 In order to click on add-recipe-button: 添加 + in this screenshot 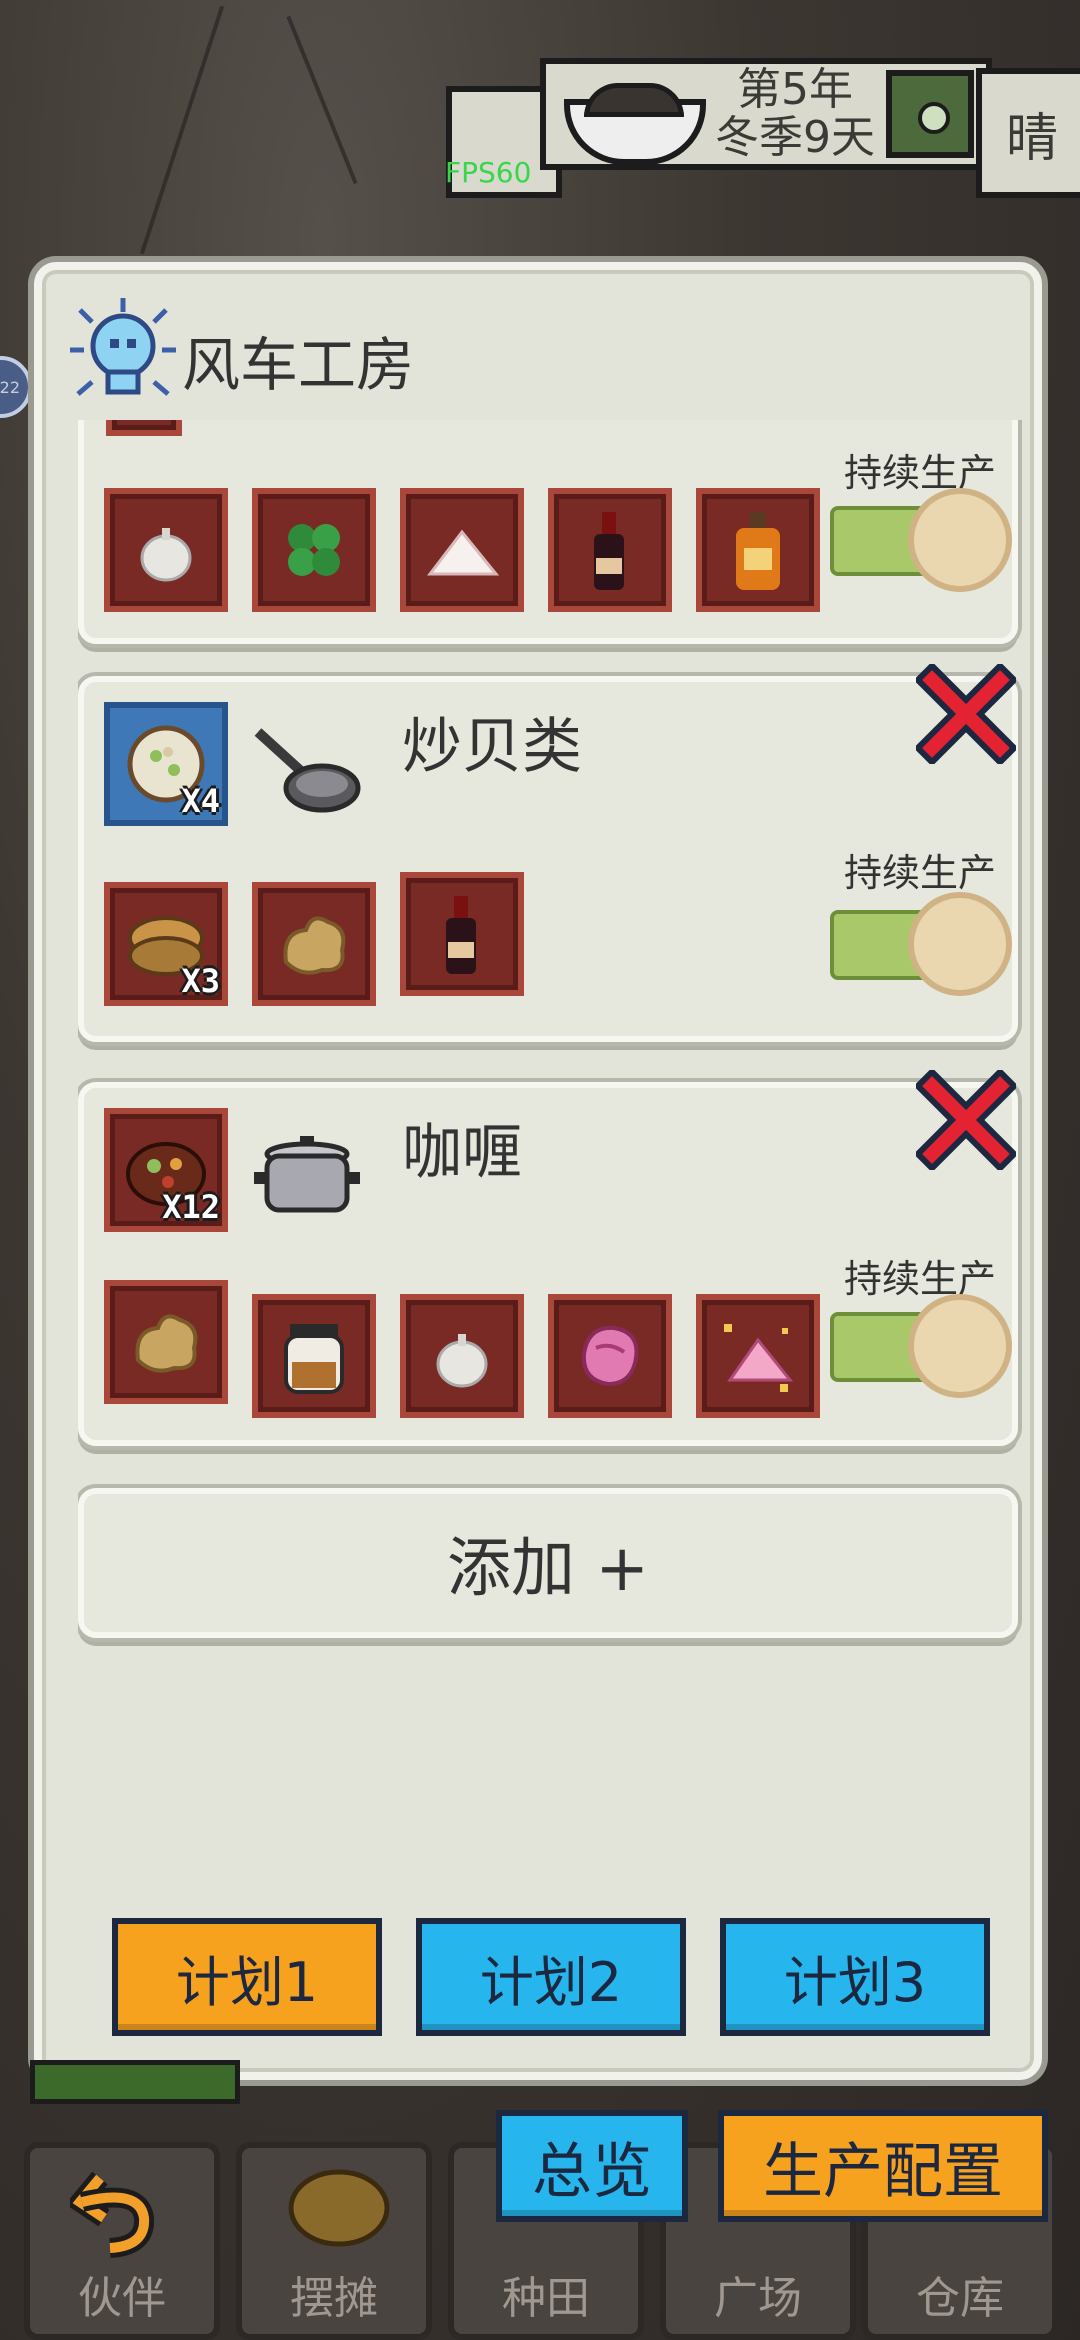, I will do `click(548, 1563)`.